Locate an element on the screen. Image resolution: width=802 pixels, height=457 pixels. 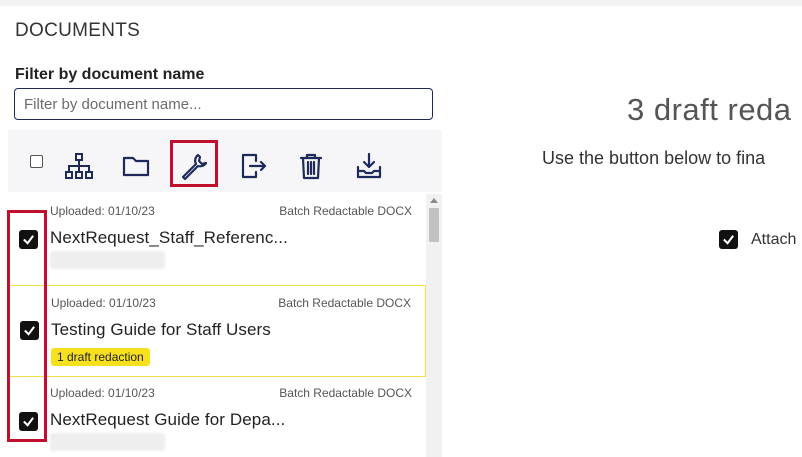
document-toolbar is located at coordinates (225, 161).